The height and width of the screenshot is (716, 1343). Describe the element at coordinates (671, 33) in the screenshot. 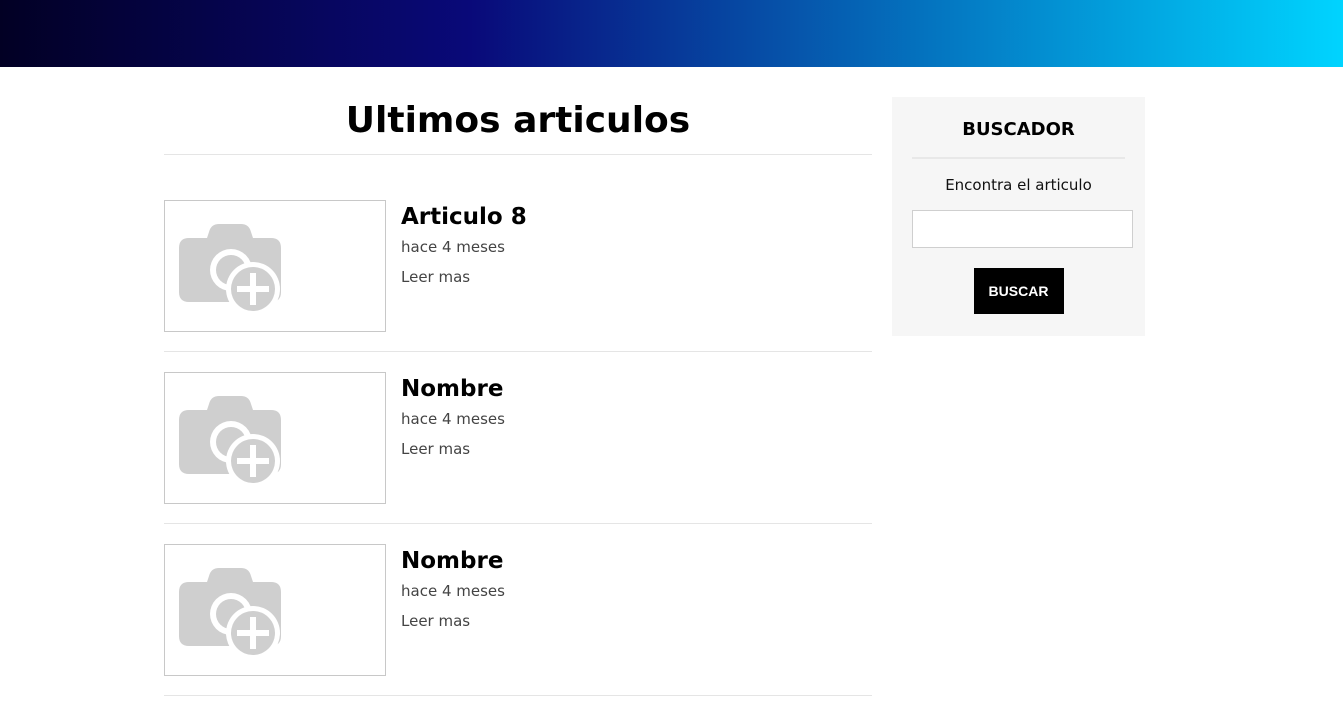

I see `top-banner` at that location.